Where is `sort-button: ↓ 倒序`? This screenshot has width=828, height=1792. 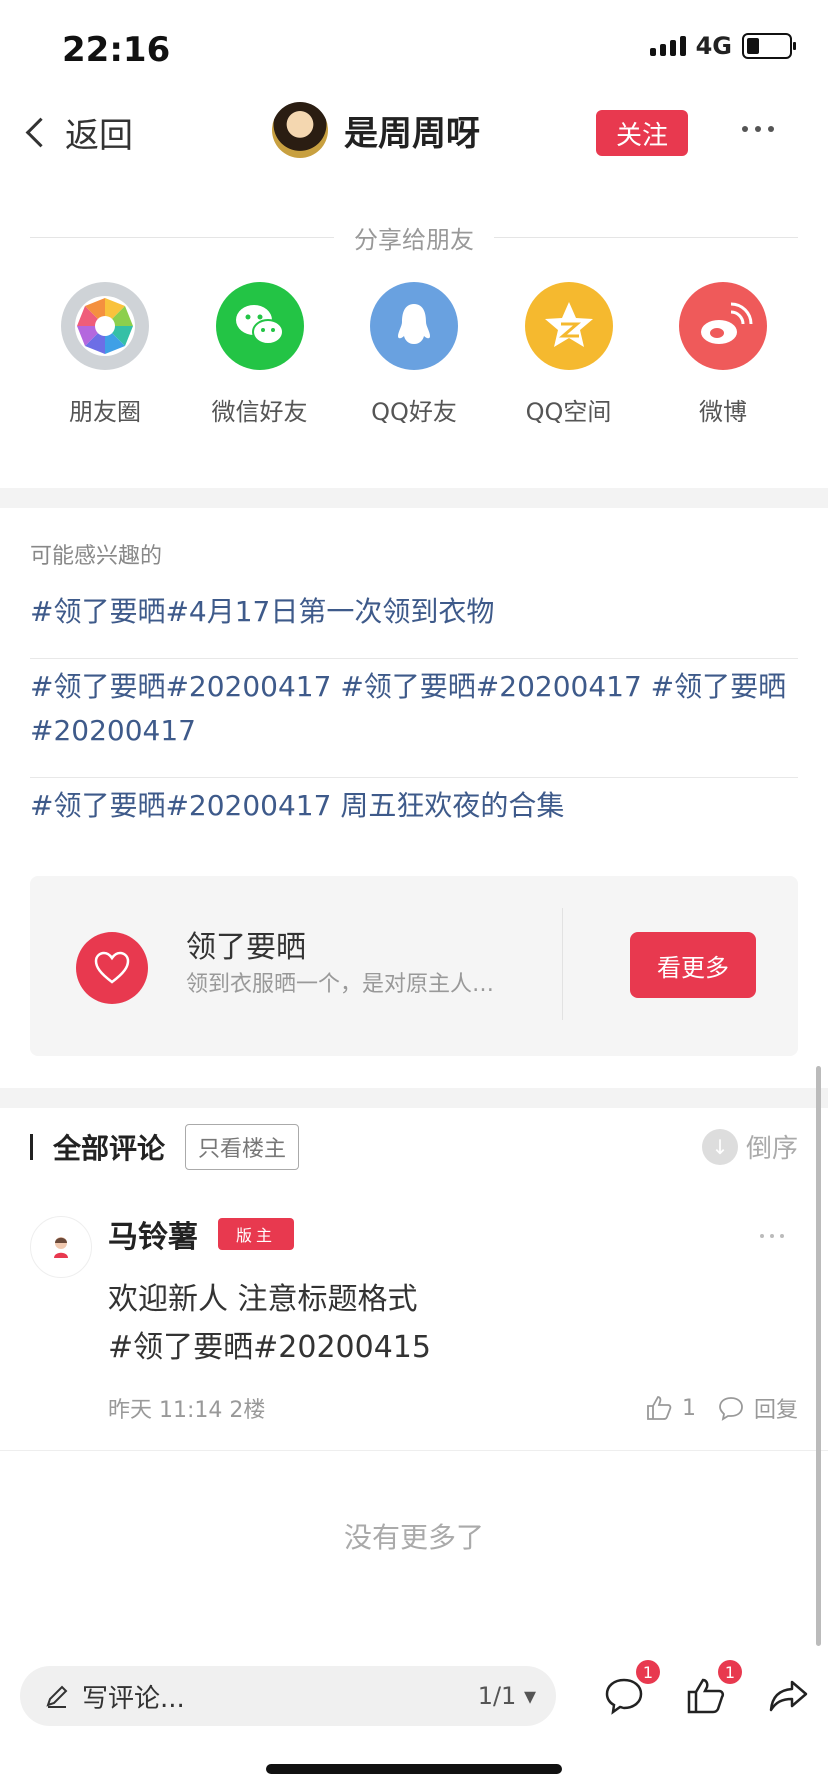 sort-button: ↓ 倒序 is located at coordinates (749, 1146).